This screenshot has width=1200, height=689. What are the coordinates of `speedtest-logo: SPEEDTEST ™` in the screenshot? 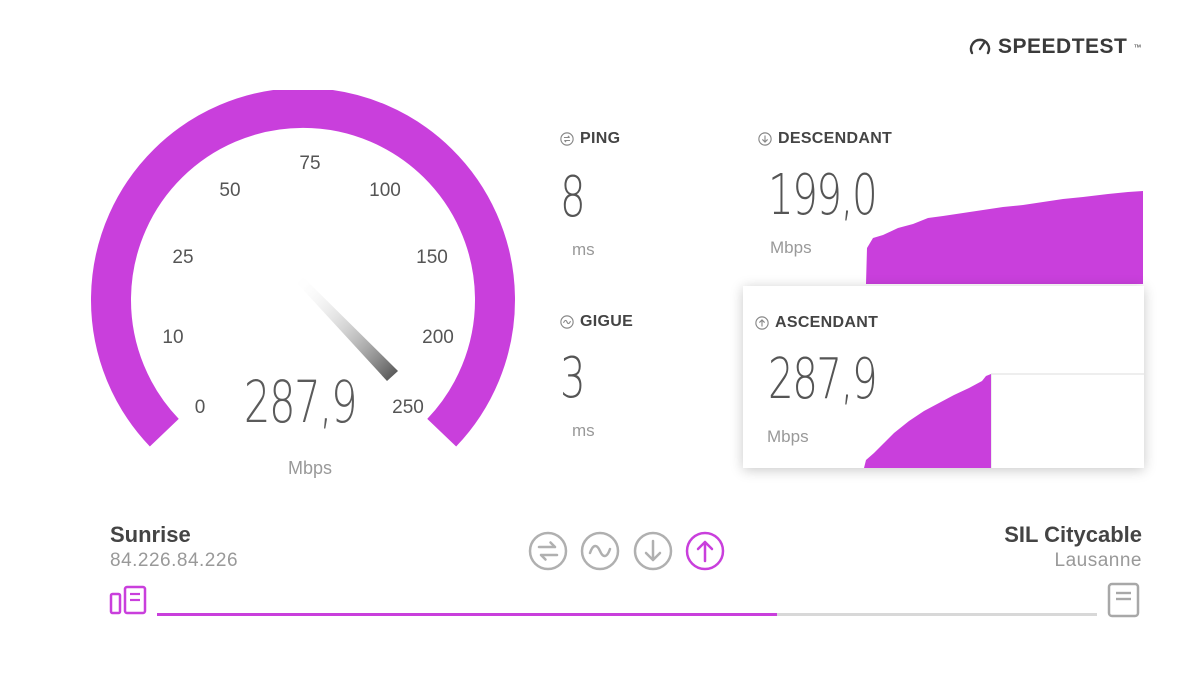 It's located at (1054, 47).